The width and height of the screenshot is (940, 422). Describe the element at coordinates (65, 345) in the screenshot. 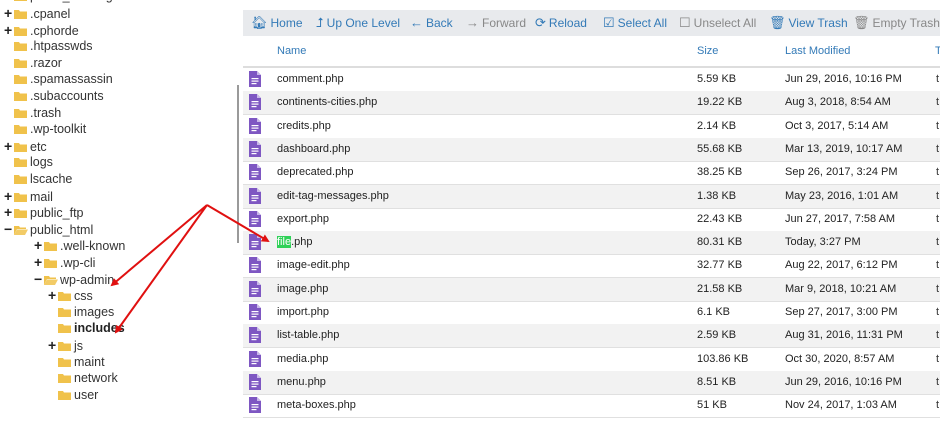

I see `tree-item: + js` at that location.